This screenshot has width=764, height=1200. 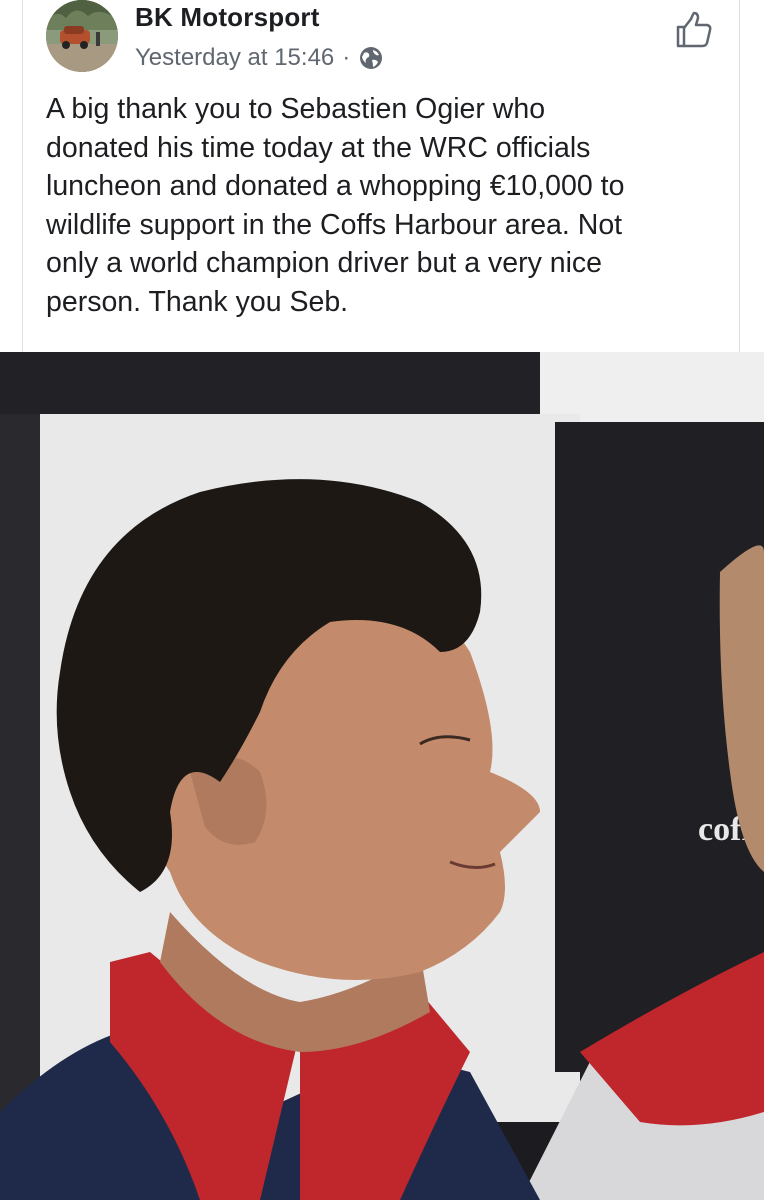 What do you see at coordinates (234, 58) in the screenshot?
I see `post-timestamp: Yesterday at 15:46` at bounding box center [234, 58].